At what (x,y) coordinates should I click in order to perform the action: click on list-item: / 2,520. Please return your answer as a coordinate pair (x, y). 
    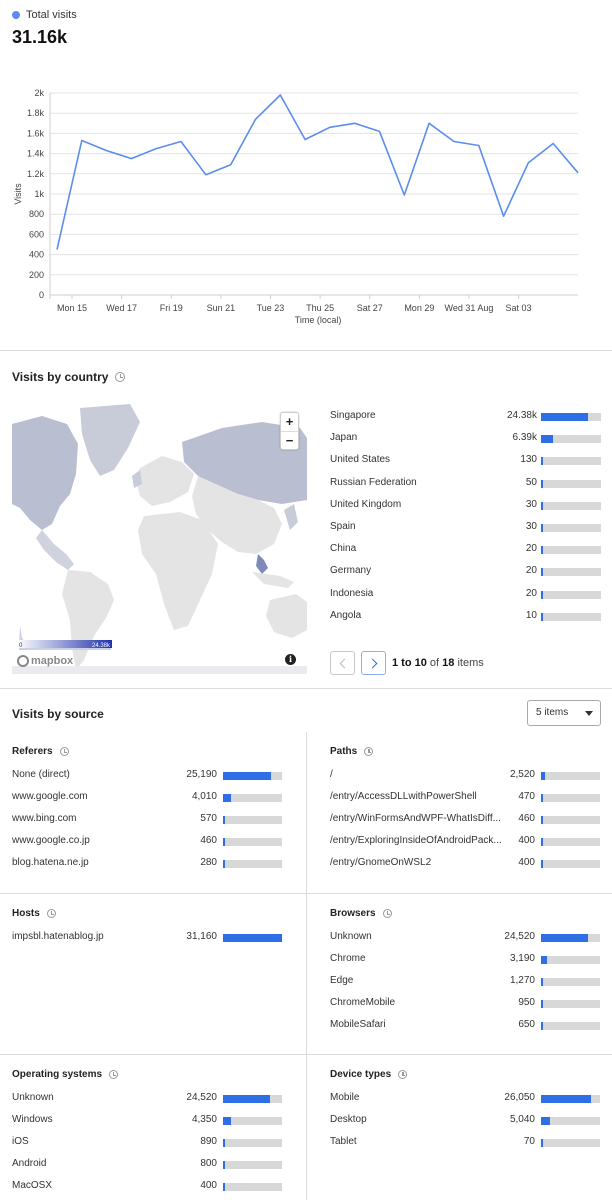
    Looking at the image, I should click on (465, 775).